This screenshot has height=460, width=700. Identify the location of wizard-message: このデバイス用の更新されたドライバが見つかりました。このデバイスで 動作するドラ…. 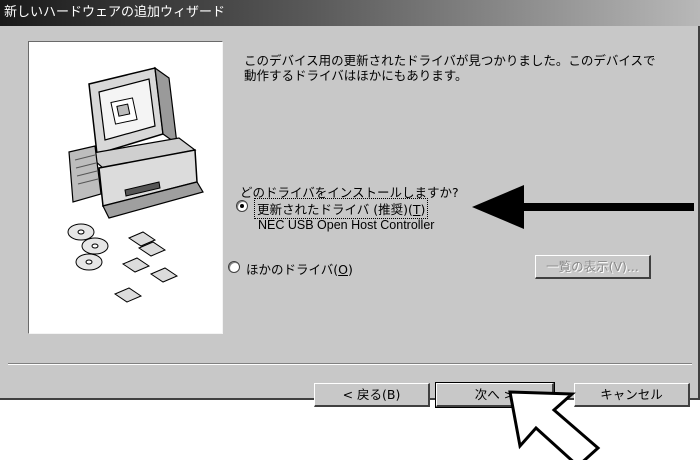
(464, 68).